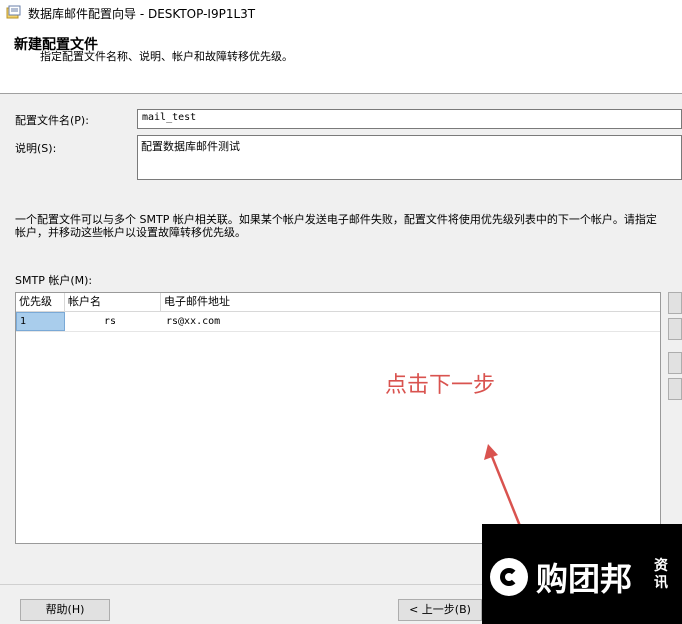  Describe the element at coordinates (54, 280) in the screenshot. I see `smtp-accounts-label: SMTP 帐户(M):` at that location.